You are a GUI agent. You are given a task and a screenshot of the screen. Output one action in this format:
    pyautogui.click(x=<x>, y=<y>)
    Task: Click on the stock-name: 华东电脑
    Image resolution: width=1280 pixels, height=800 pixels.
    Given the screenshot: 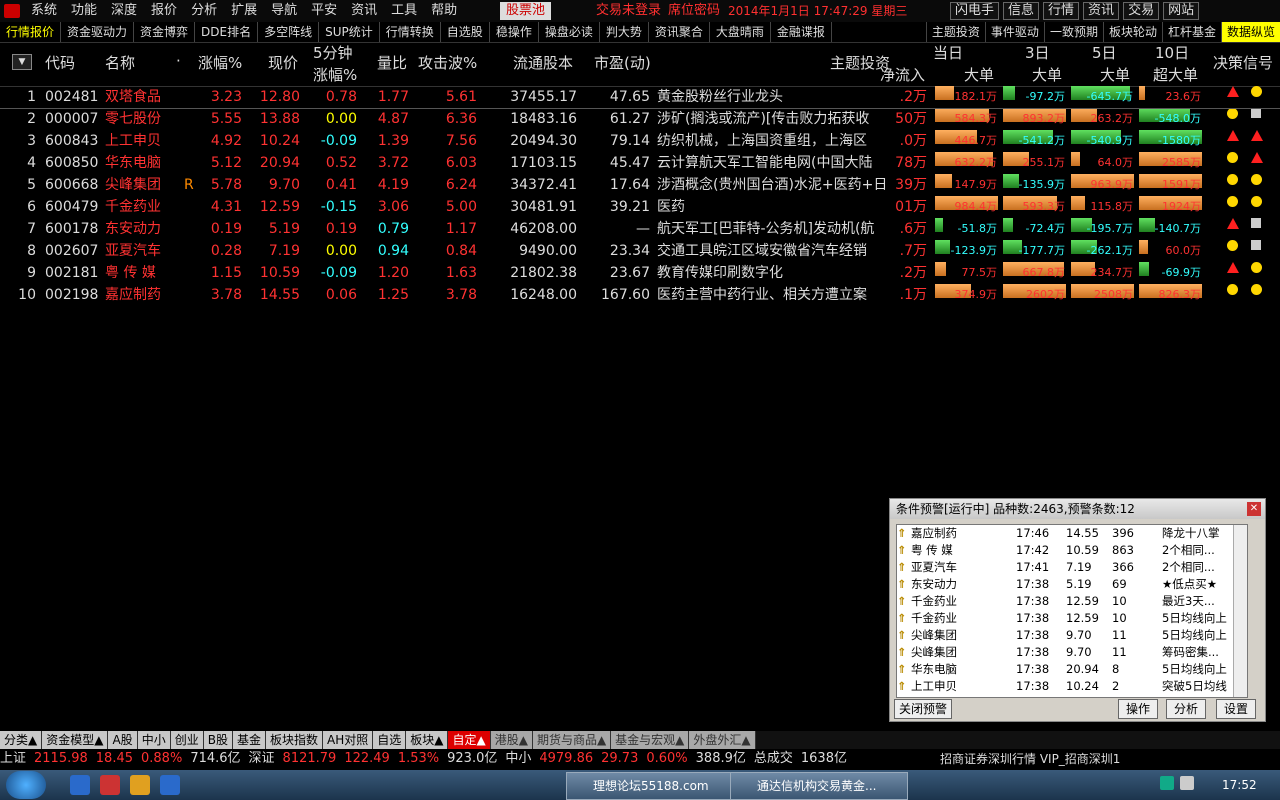 What is the action you would take?
    pyautogui.click(x=140, y=163)
    